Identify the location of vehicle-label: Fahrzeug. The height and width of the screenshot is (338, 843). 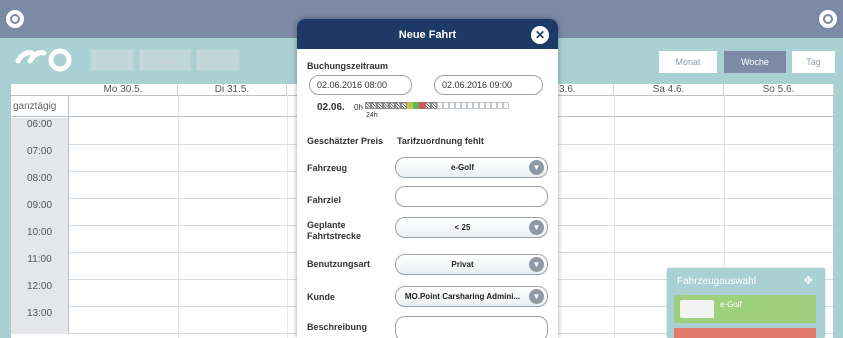
(327, 168).